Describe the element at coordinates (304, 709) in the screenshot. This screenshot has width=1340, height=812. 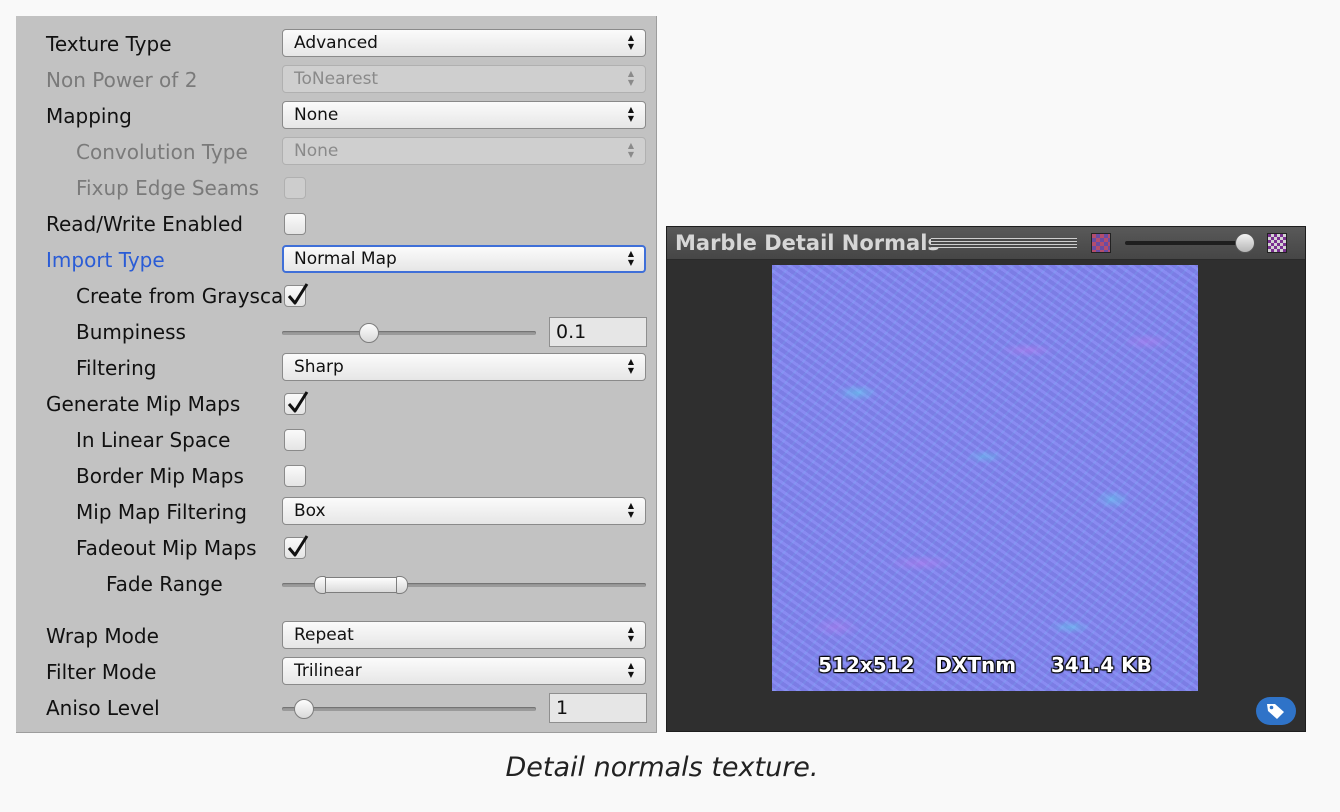
I see `aniso-level-slider-knob` at that location.